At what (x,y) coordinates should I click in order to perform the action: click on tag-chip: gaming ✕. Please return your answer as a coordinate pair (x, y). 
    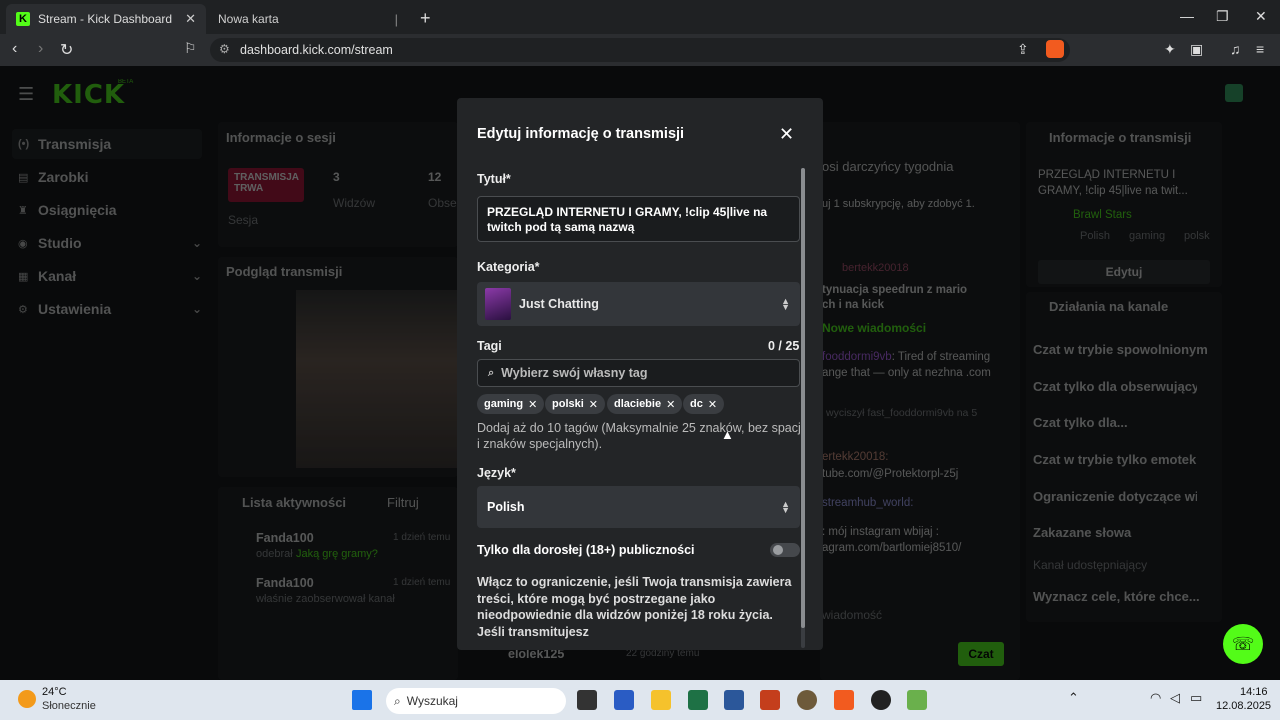
    Looking at the image, I should click on (511, 404).